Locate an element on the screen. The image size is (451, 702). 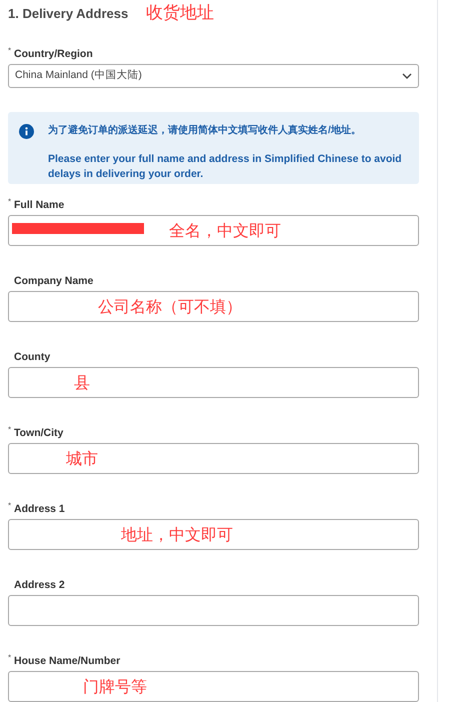
text-field: 全名，中文即可 is located at coordinates (213, 230).